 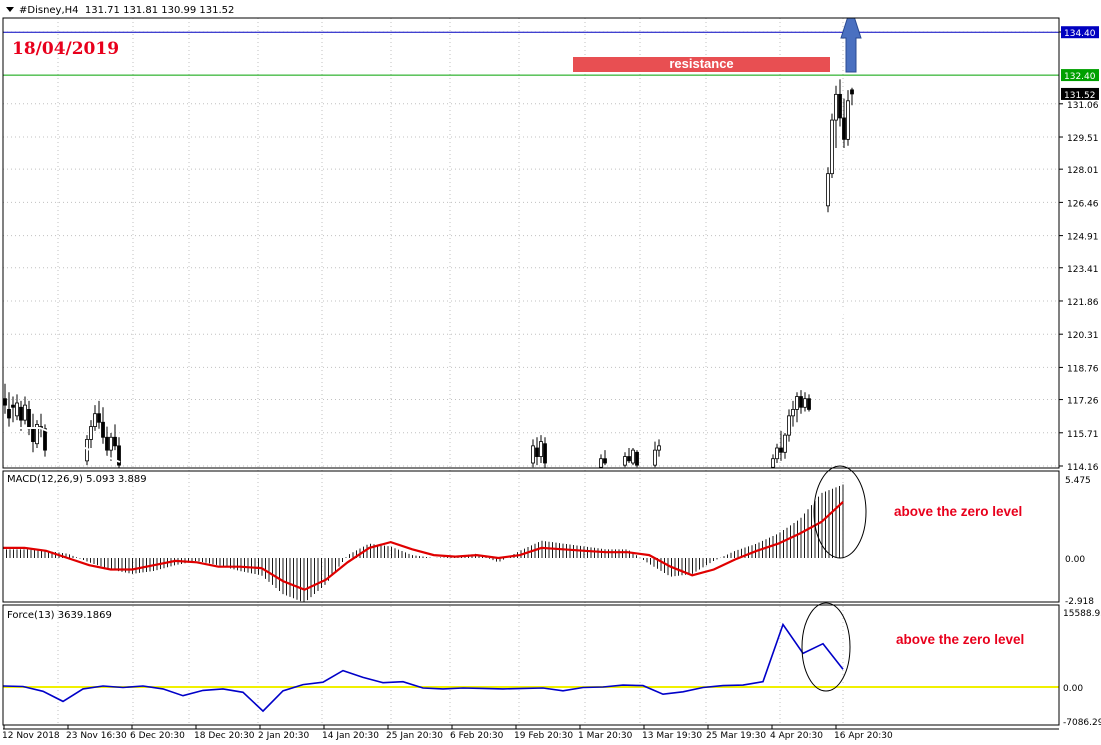 What do you see at coordinates (1080, 96) in the screenshot?
I see `price-tag-label: 131.52` at bounding box center [1080, 96].